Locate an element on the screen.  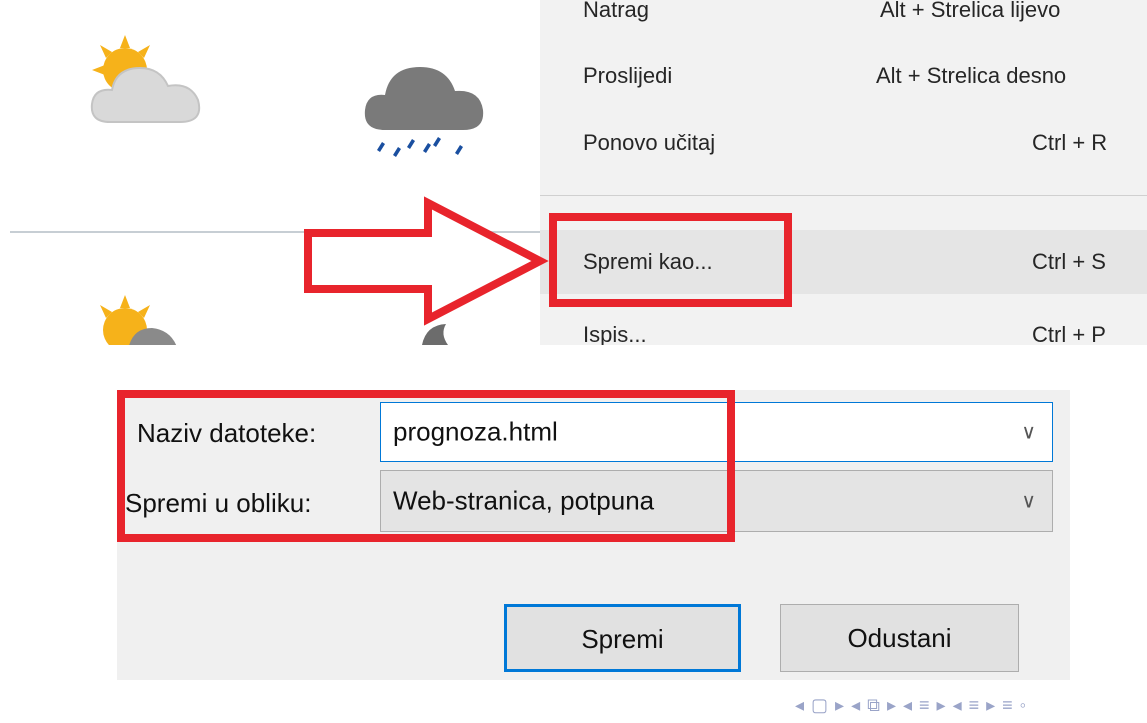
menu-item-reload: Ponovo učitaj Ctrl + R is located at coordinates (843, 143).